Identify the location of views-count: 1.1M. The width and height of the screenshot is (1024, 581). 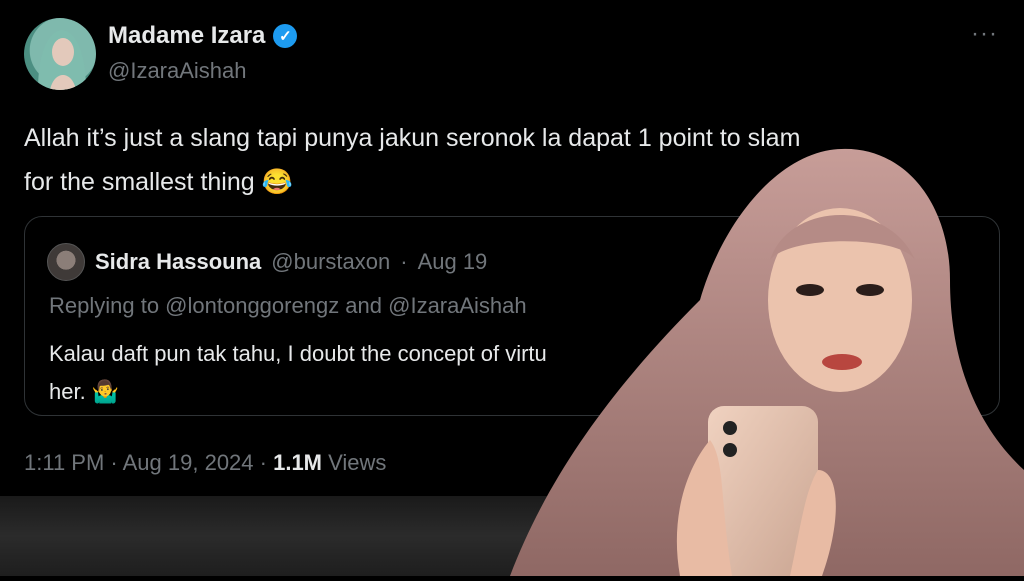
(298, 462).